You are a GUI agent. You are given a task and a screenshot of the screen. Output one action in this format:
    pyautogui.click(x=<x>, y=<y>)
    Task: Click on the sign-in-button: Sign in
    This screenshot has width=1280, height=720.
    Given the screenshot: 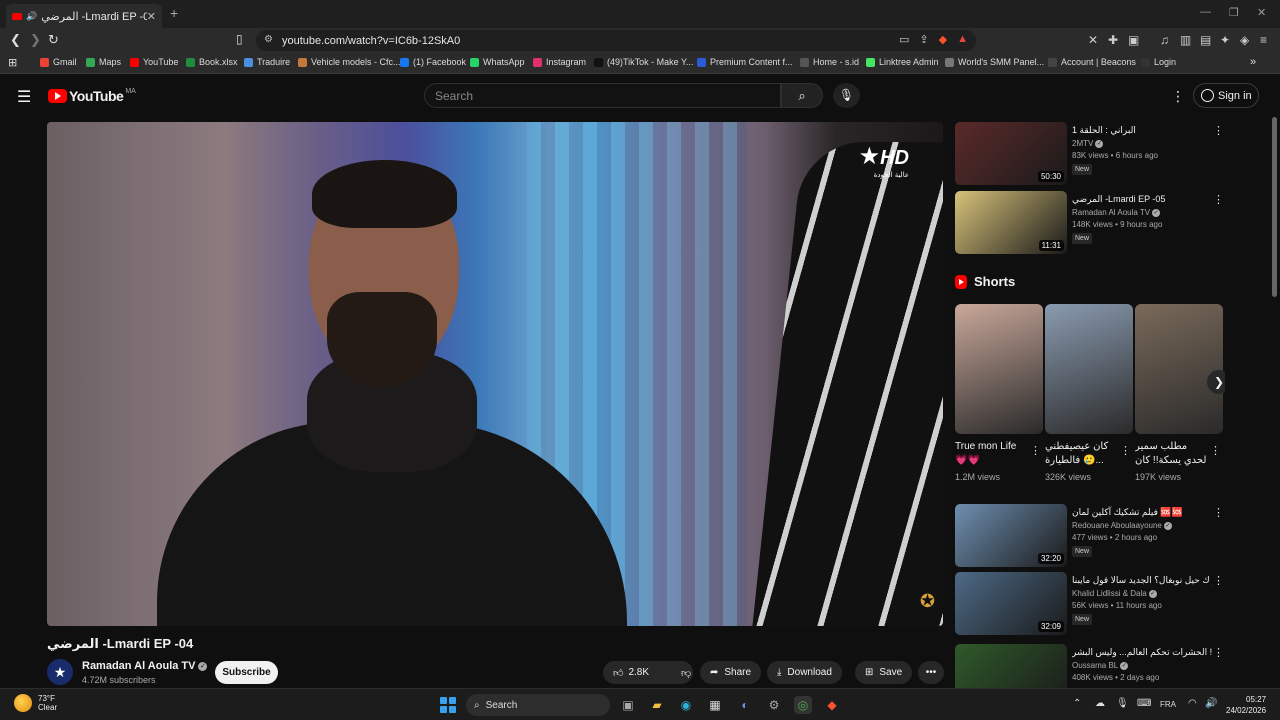 What is the action you would take?
    pyautogui.click(x=1226, y=95)
    